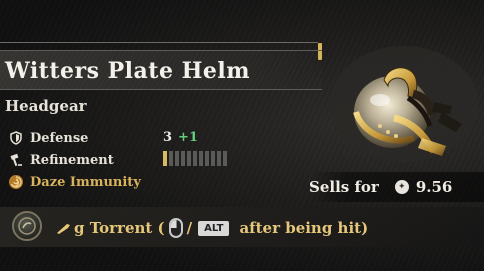  Describe the element at coordinates (304, 228) in the screenshot. I see `hint-trail: after being hit)` at that location.